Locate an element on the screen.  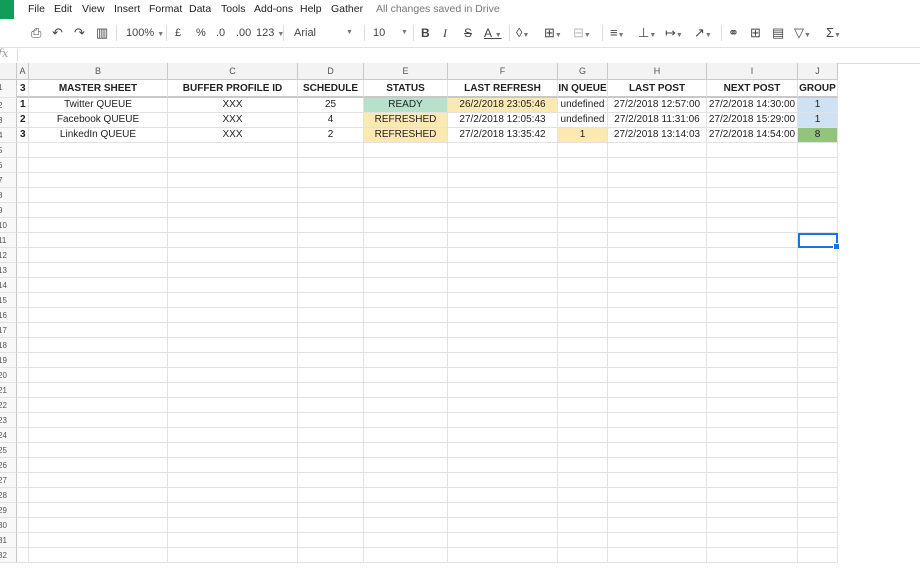
column-header-i: I is located at coordinates (752, 71).